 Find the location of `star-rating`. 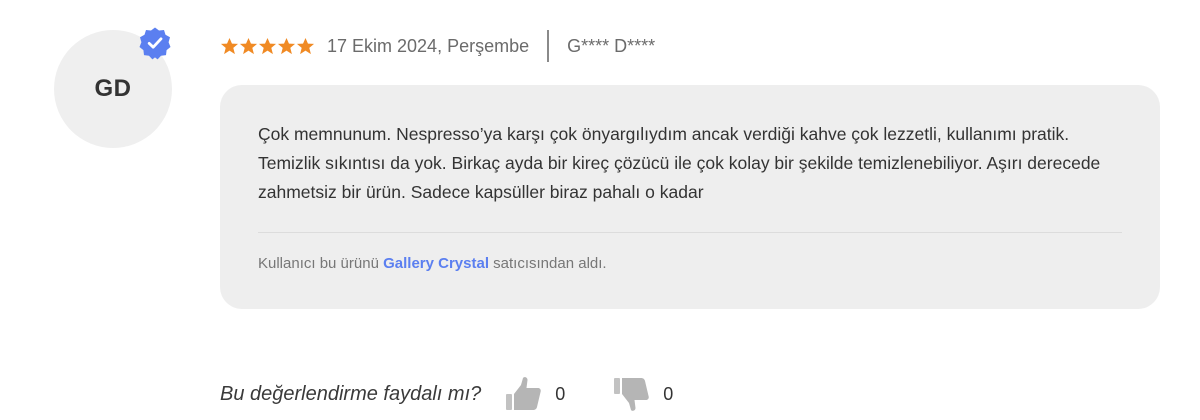

star-rating is located at coordinates (267, 46).